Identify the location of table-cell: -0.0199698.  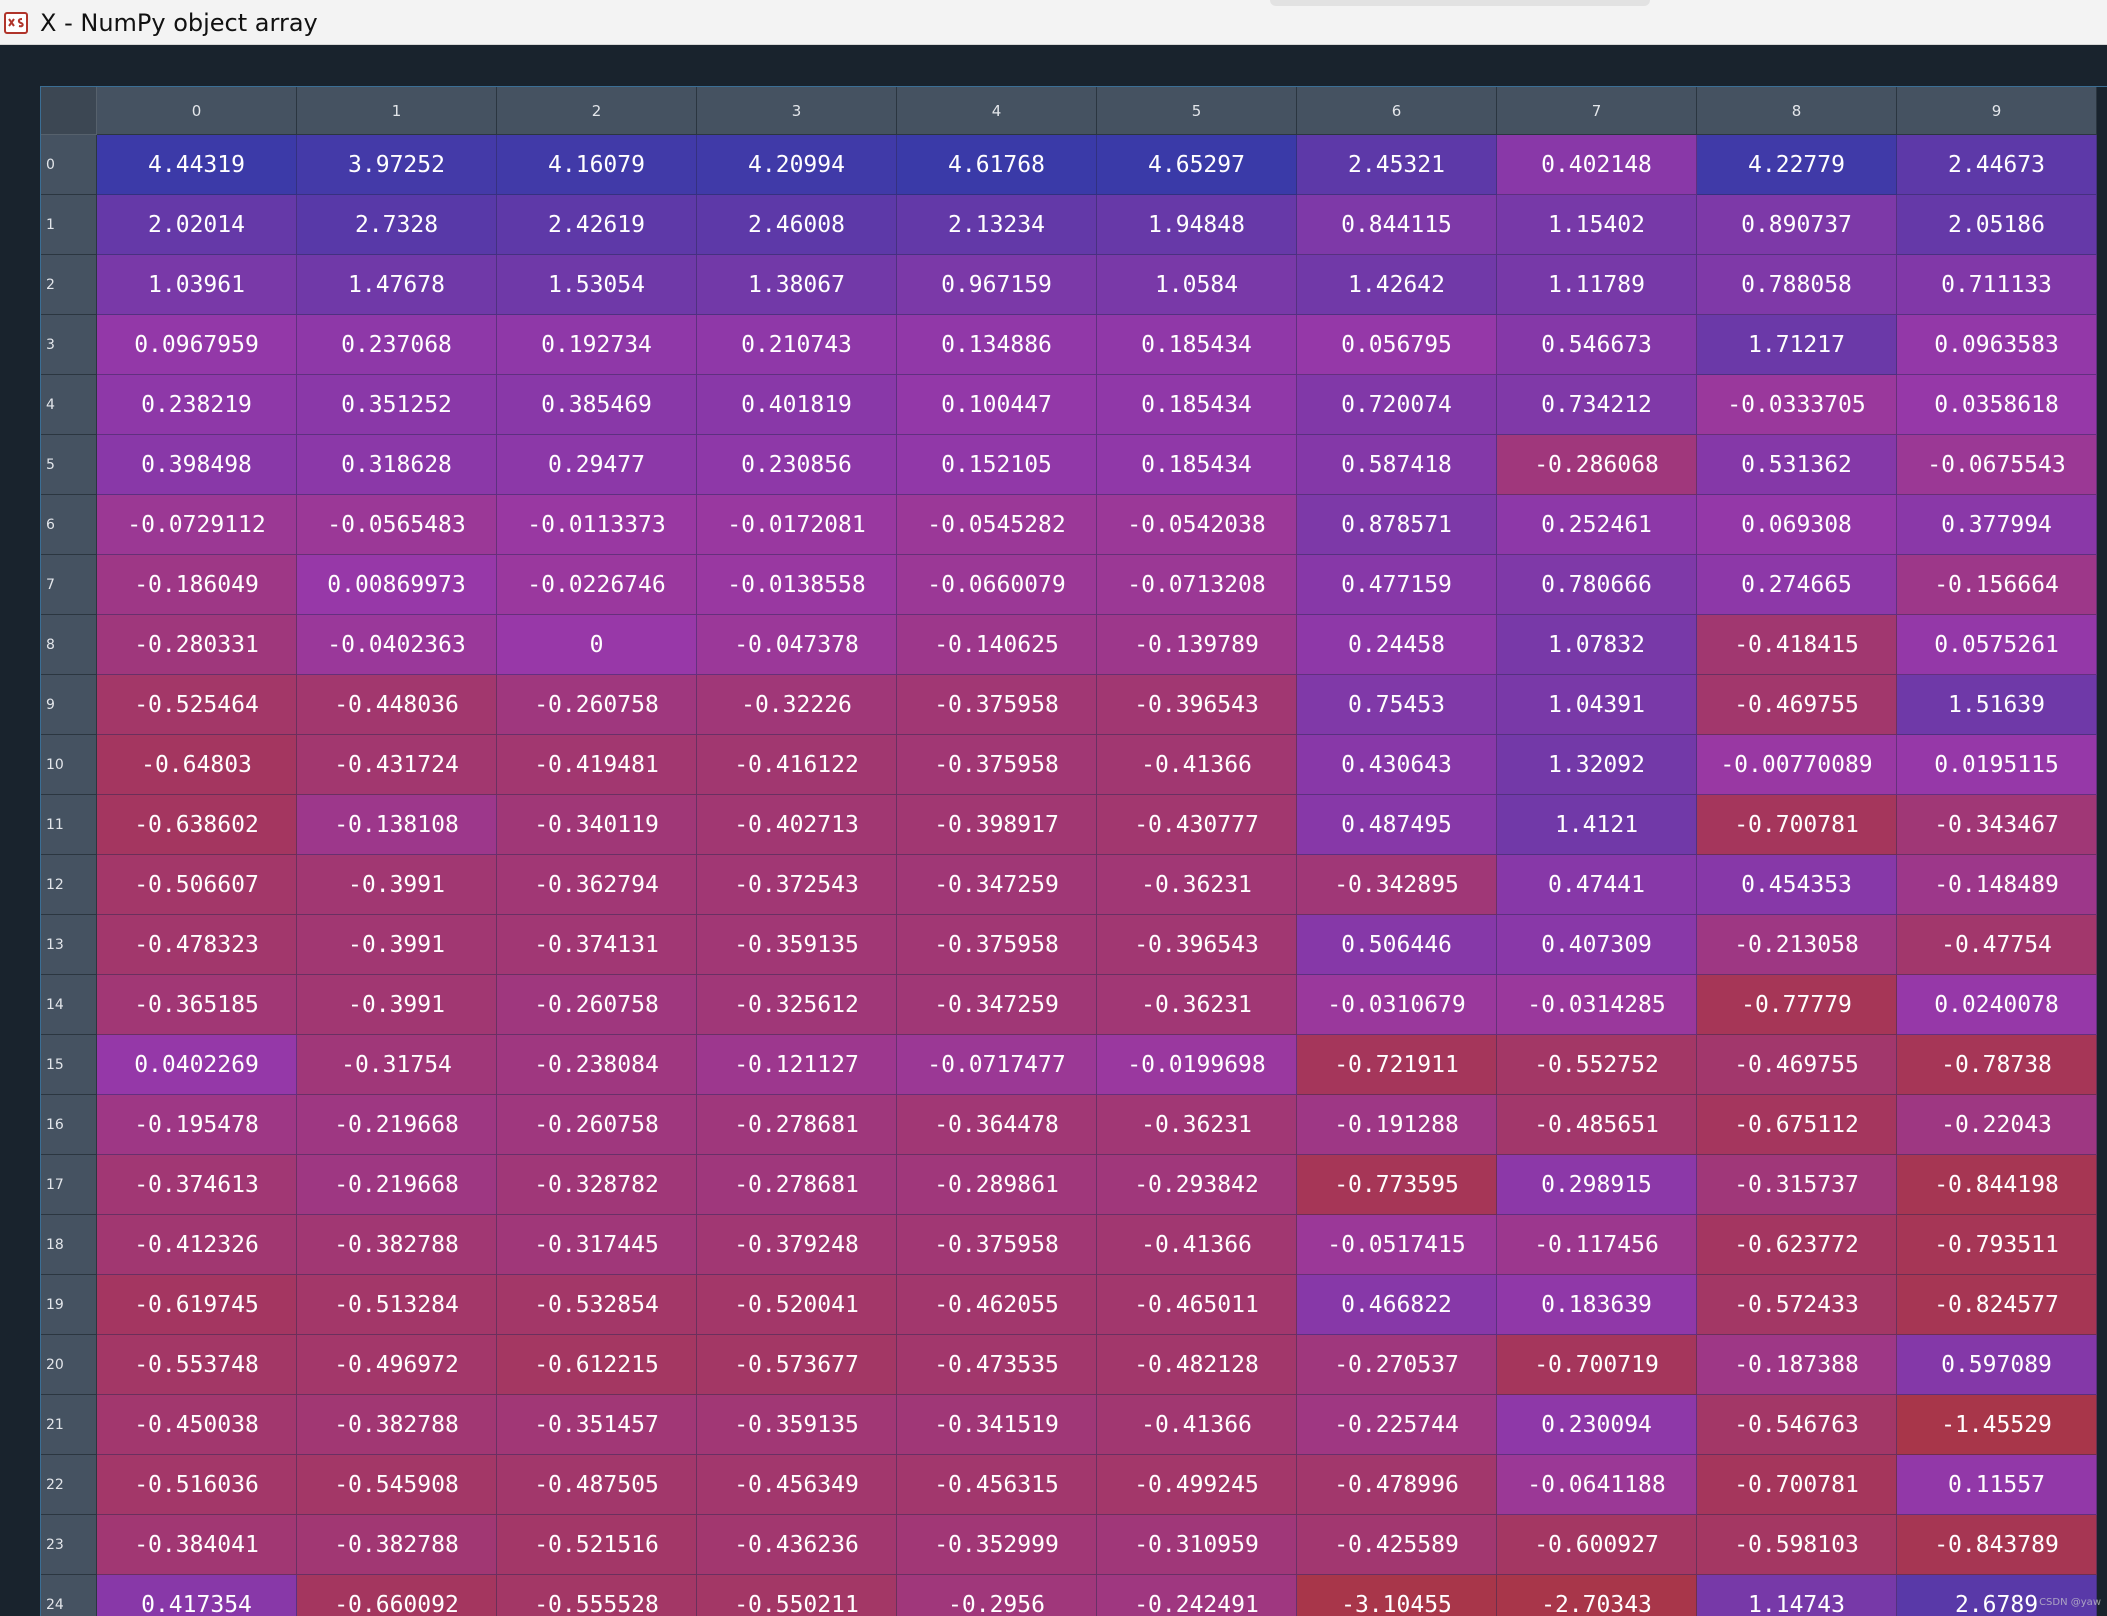
(1197, 1065).